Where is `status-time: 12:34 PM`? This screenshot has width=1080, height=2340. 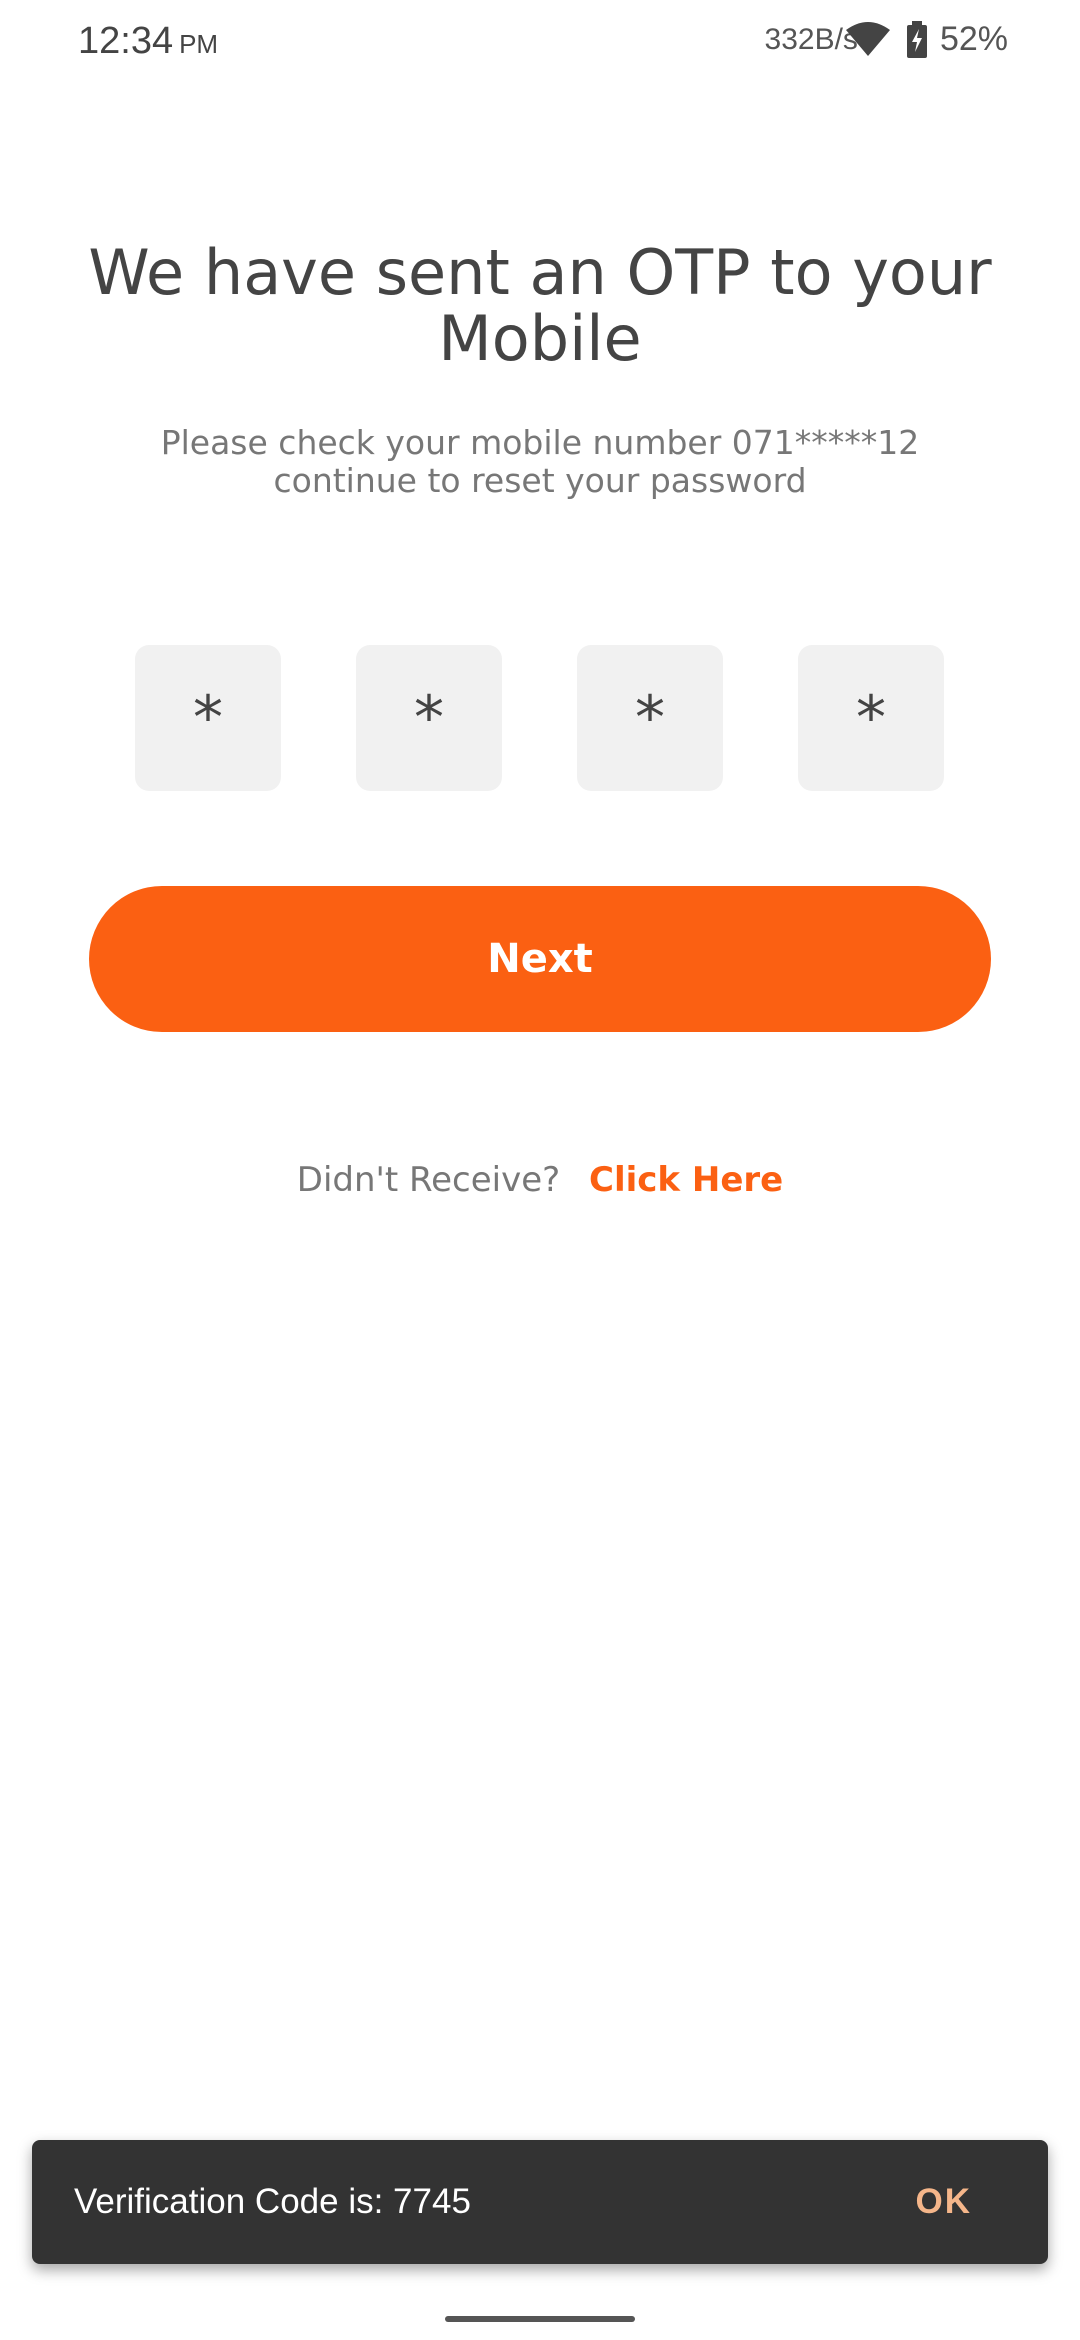 status-time: 12:34 PM is located at coordinates (148, 41).